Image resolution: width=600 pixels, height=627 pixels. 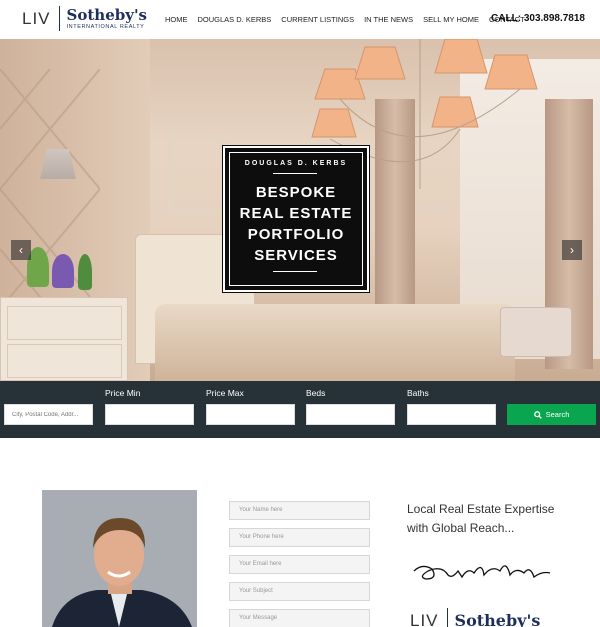 What do you see at coordinates (418, 393) in the screenshot?
I see `baths-label: Baths` at bounding box center [418, 393].